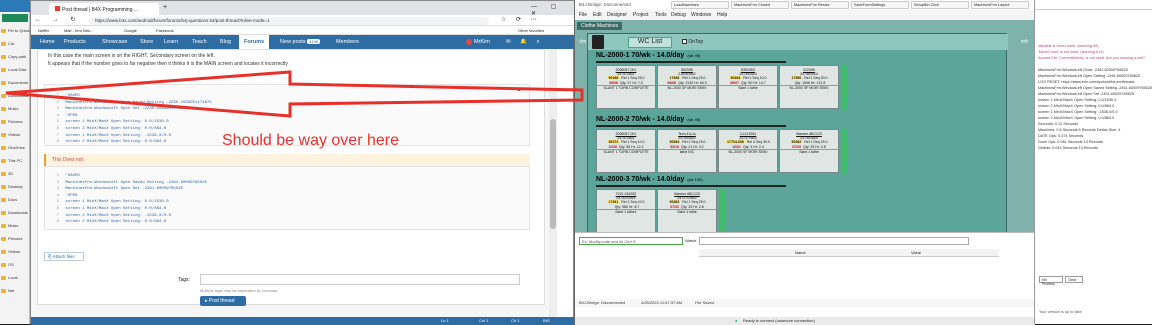  I want to click on arrow-shape, so click(294, 94).